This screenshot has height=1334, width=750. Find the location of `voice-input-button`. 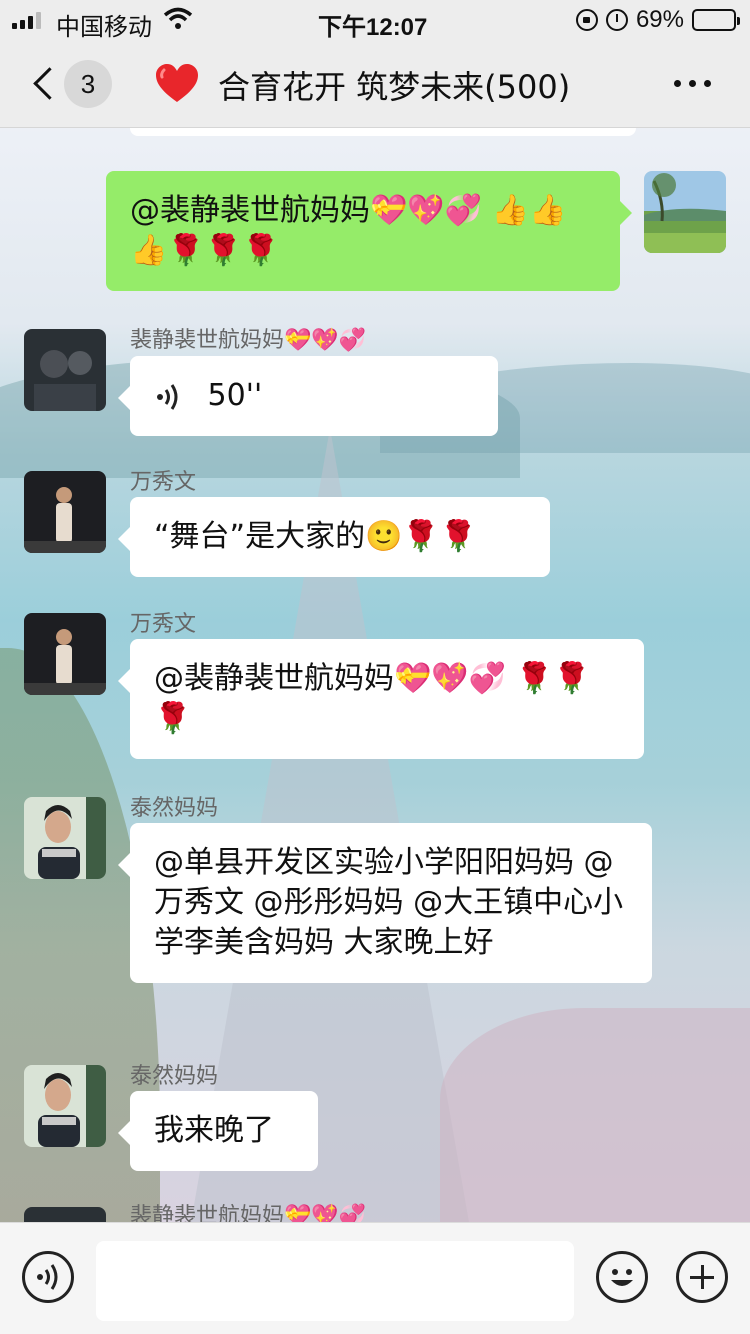

voice-input-button is located at coordinates (48, 1277).